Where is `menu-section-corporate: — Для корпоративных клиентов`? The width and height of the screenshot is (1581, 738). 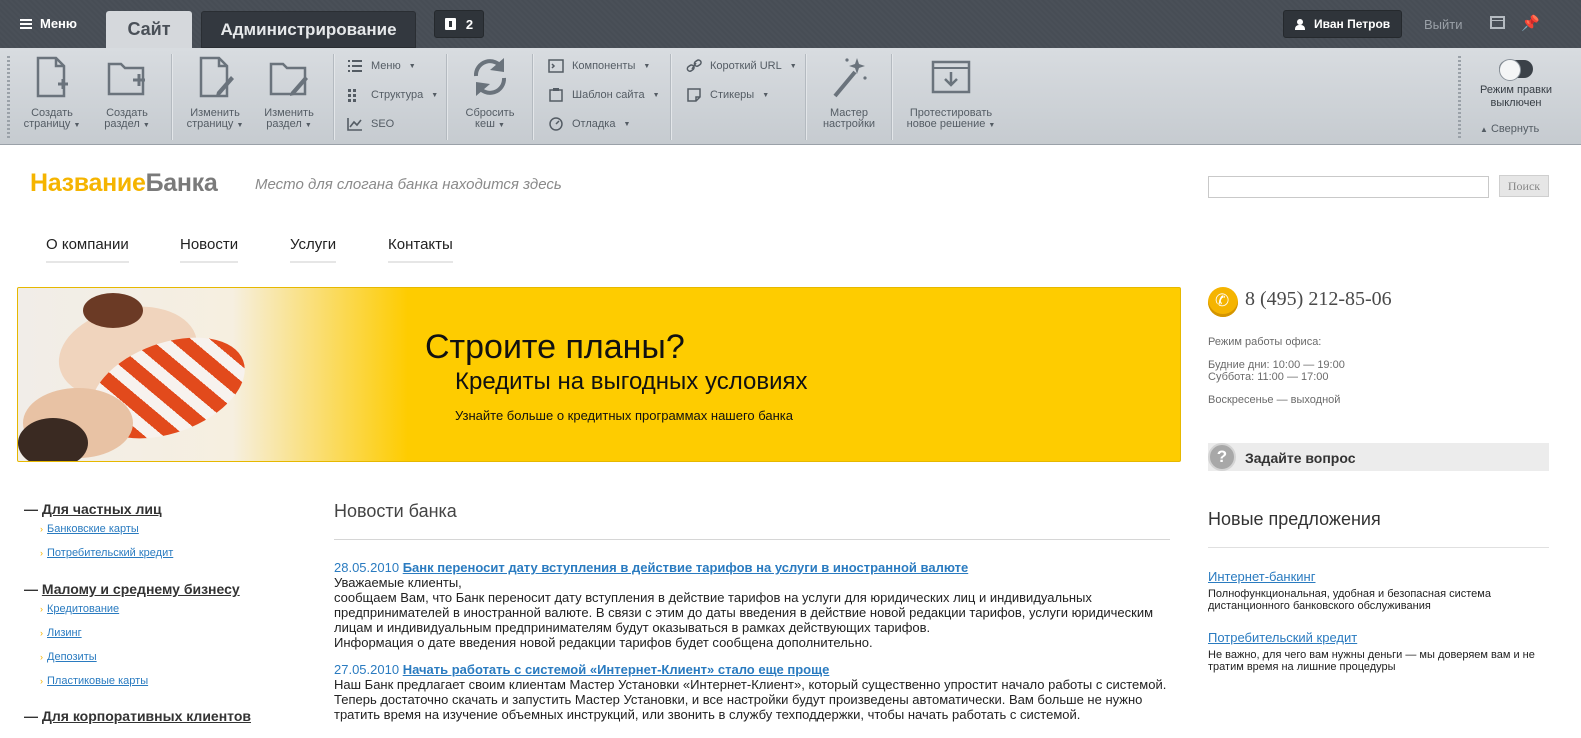 menu-section-corporate: — Для корпоративных клиентов is located at coordinates (137, 716).